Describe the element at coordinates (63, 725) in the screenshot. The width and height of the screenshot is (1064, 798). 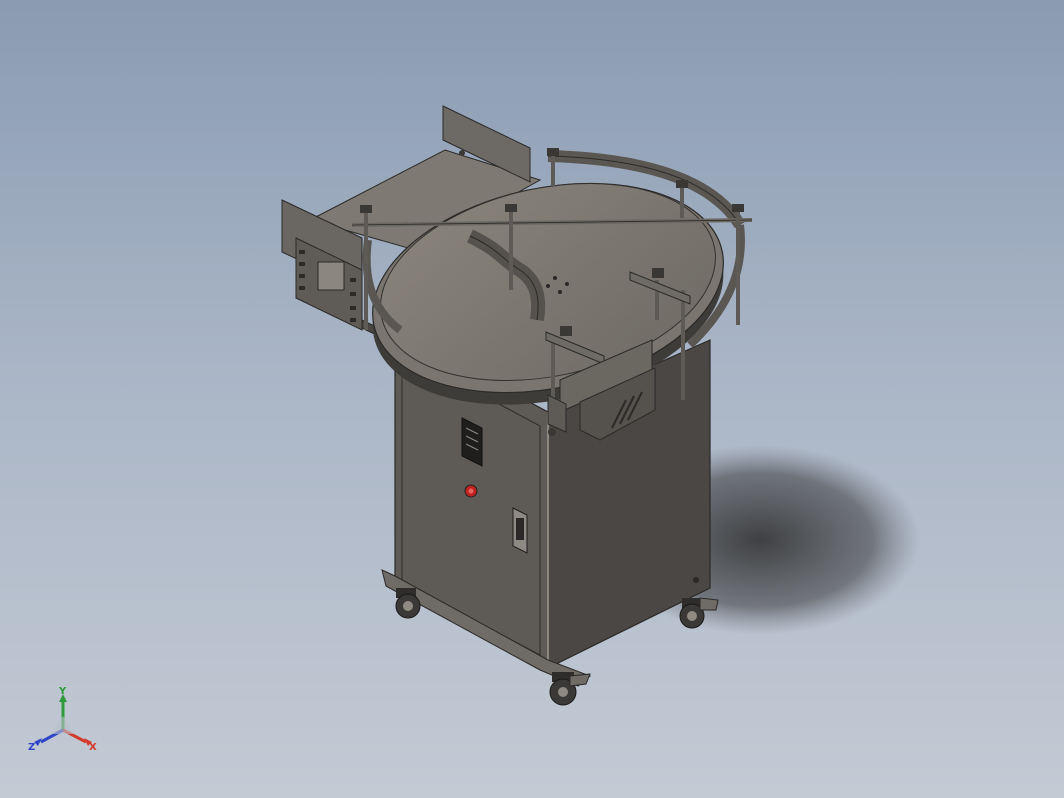
I see `triad-origin` at that location.